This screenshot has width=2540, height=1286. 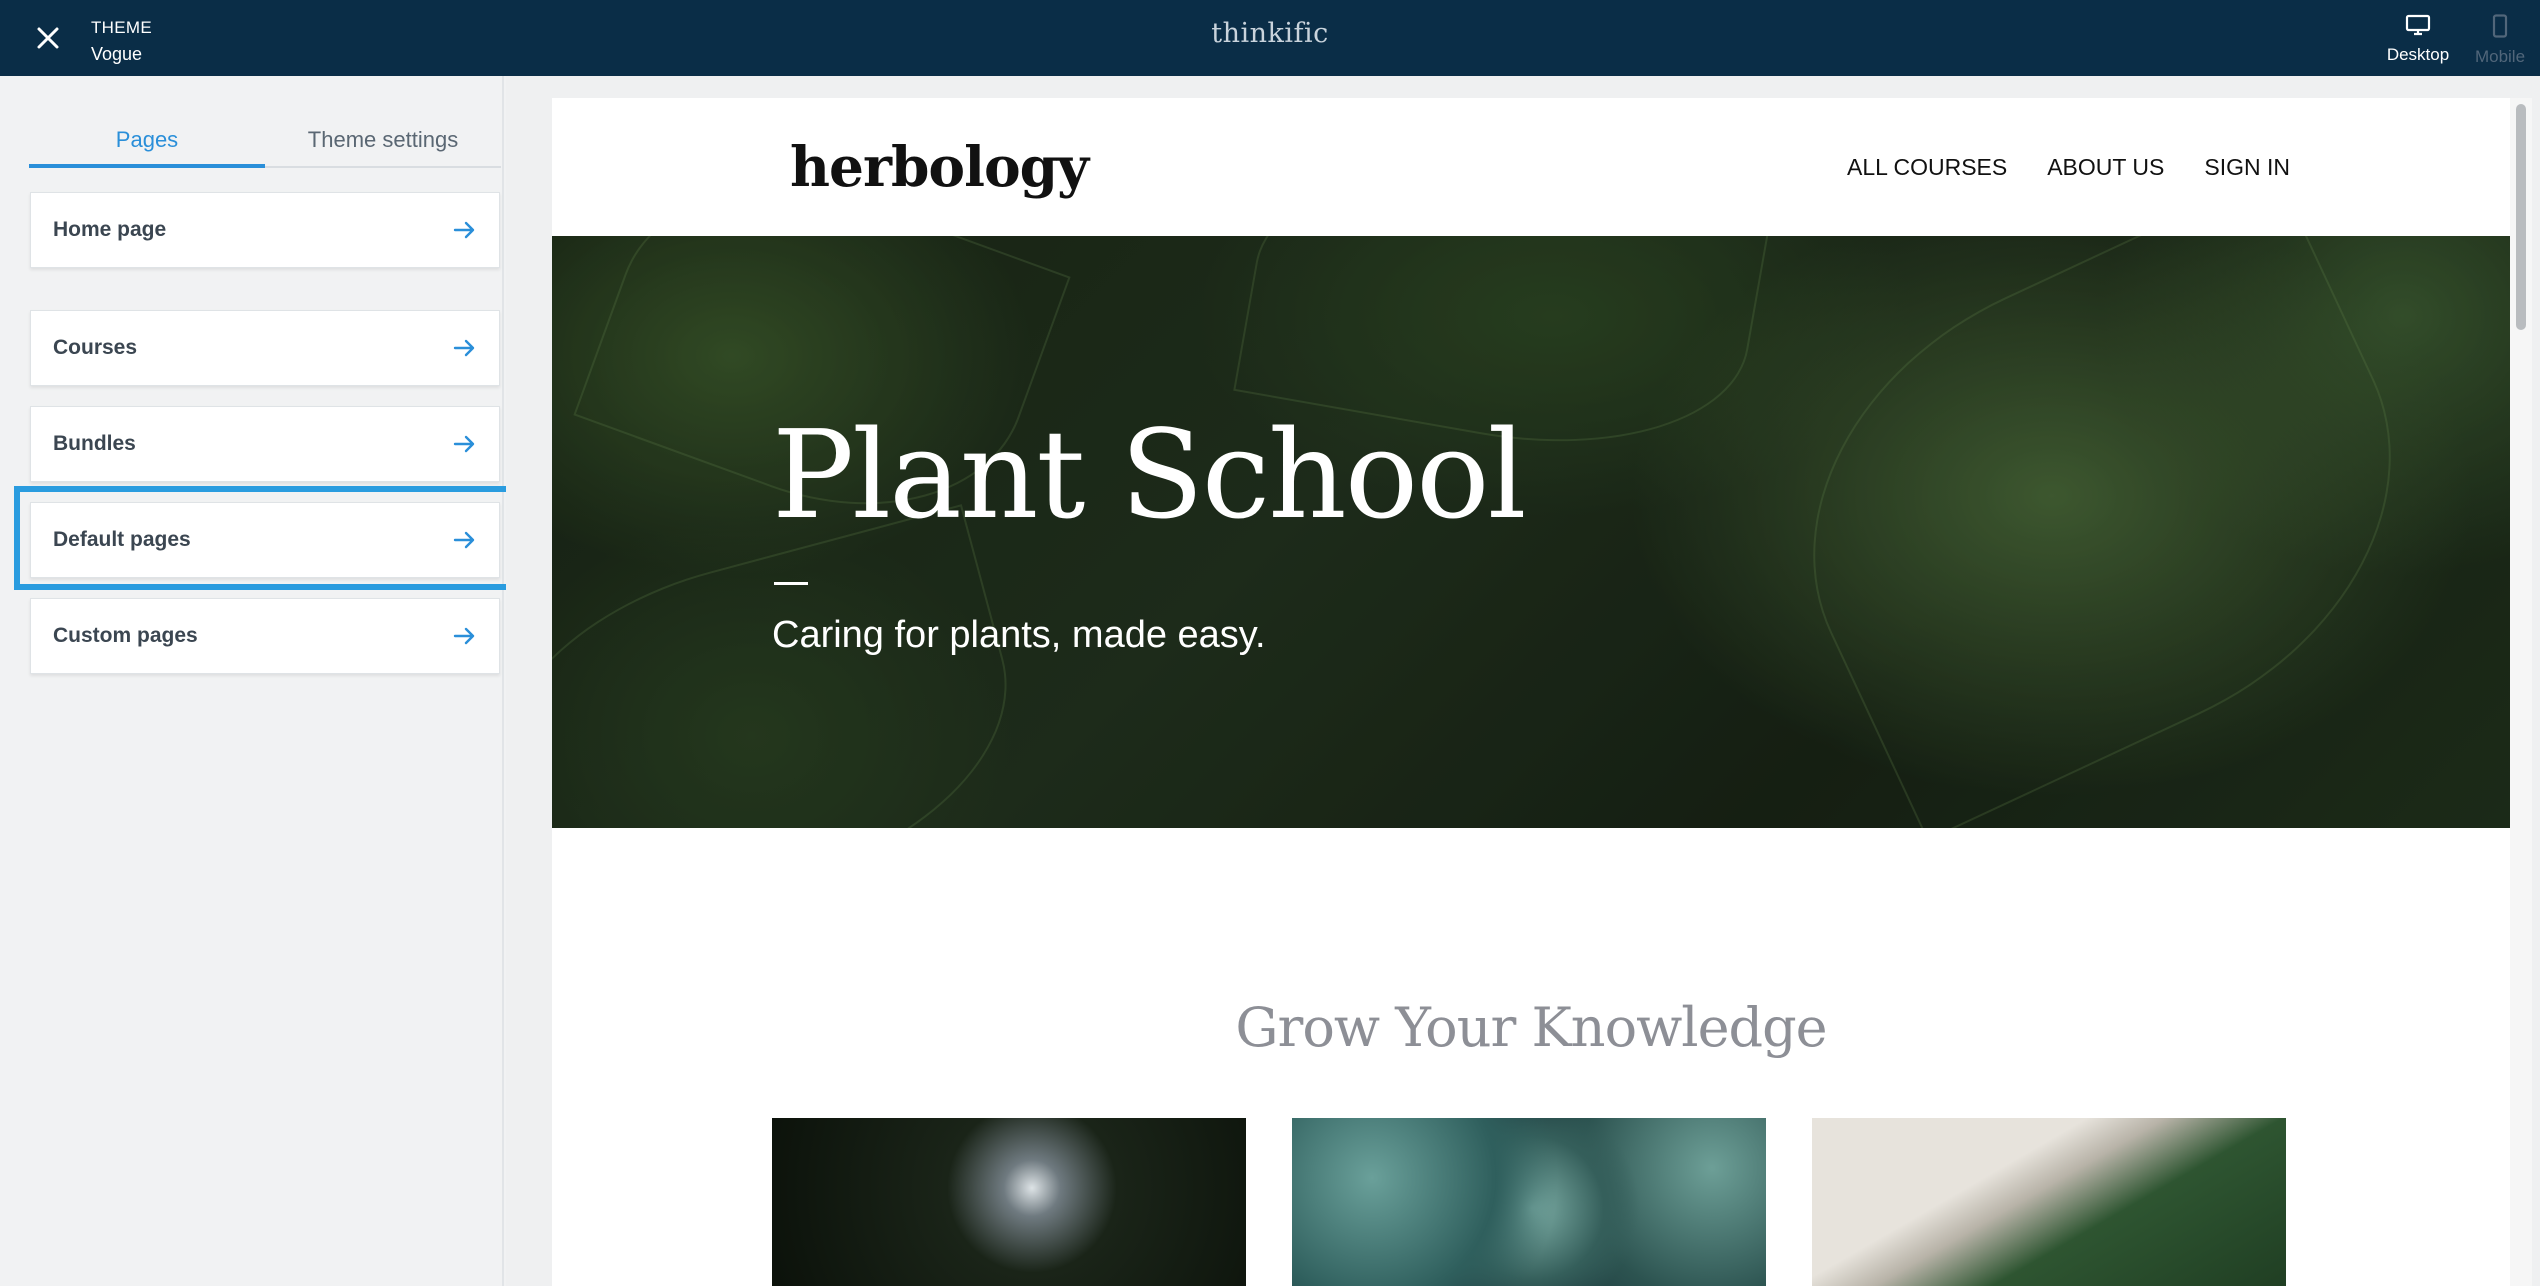 What do you see at coordinates (1531, 1027) in the screenshot?
I see `section-title: Grow Your Knowledge` at bounding box center [1531, 1027].